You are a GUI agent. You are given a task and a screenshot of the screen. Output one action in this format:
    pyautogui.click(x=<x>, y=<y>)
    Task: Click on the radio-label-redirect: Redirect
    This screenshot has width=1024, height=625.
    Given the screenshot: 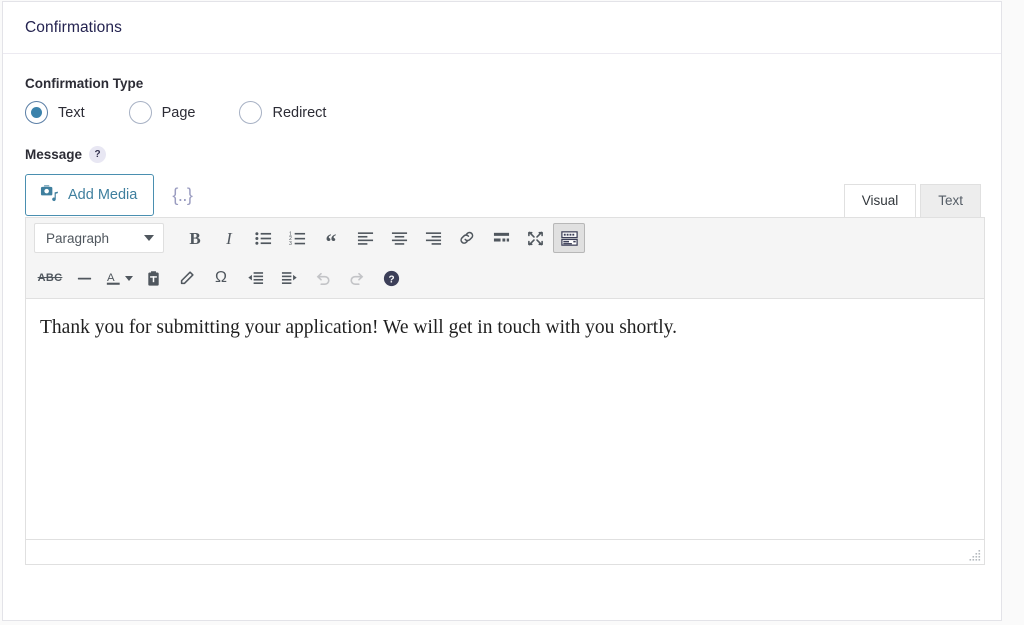 What is the action you would take?
    pyautogui.click(x=299, y=112)
    